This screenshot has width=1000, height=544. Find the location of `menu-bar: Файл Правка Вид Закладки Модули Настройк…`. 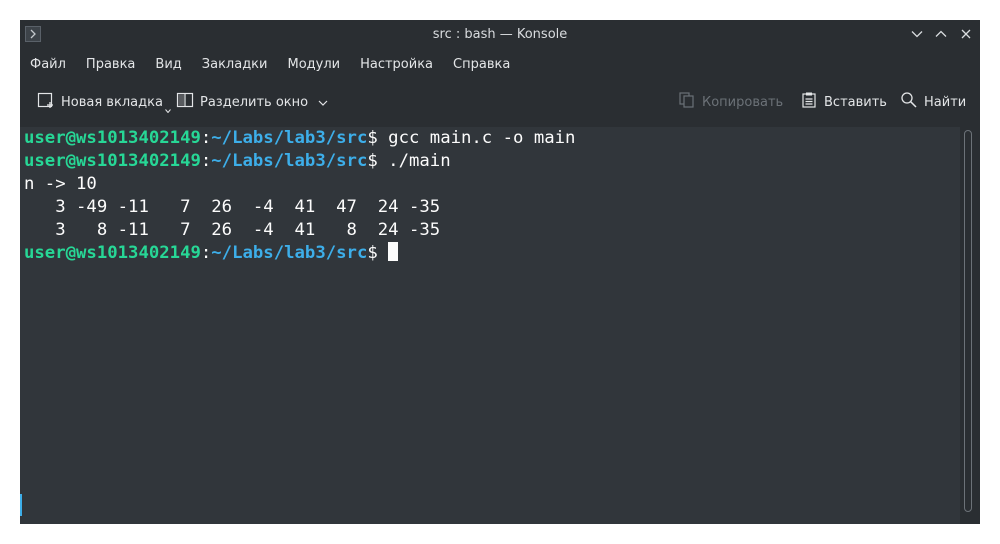

menu-bar: Файл Правка Вид Закладки Модули Настройк… is located at coordinates (500, 64).